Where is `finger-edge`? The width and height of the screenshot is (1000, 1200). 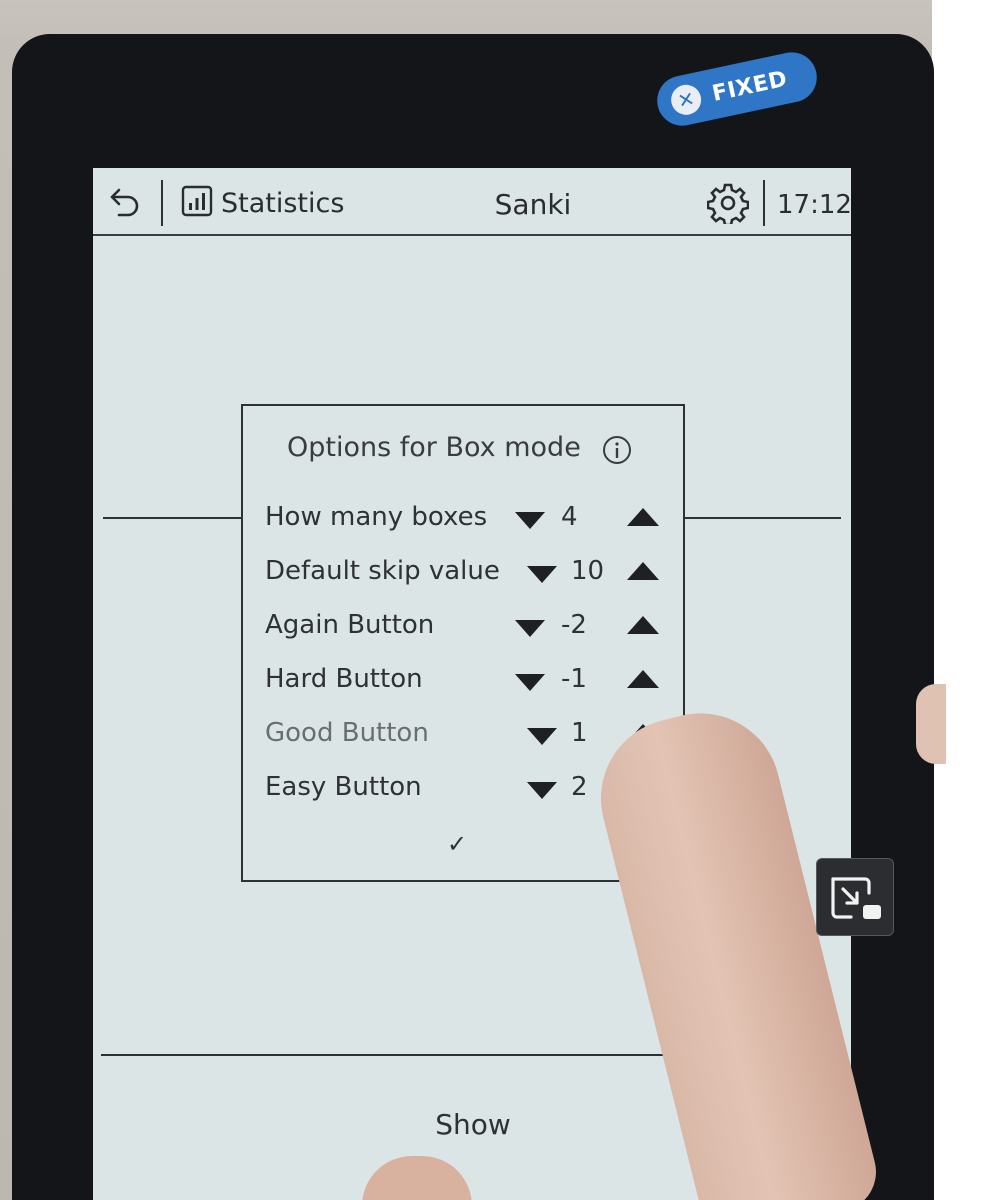
finger-edge is located at coordinates (931, 724).